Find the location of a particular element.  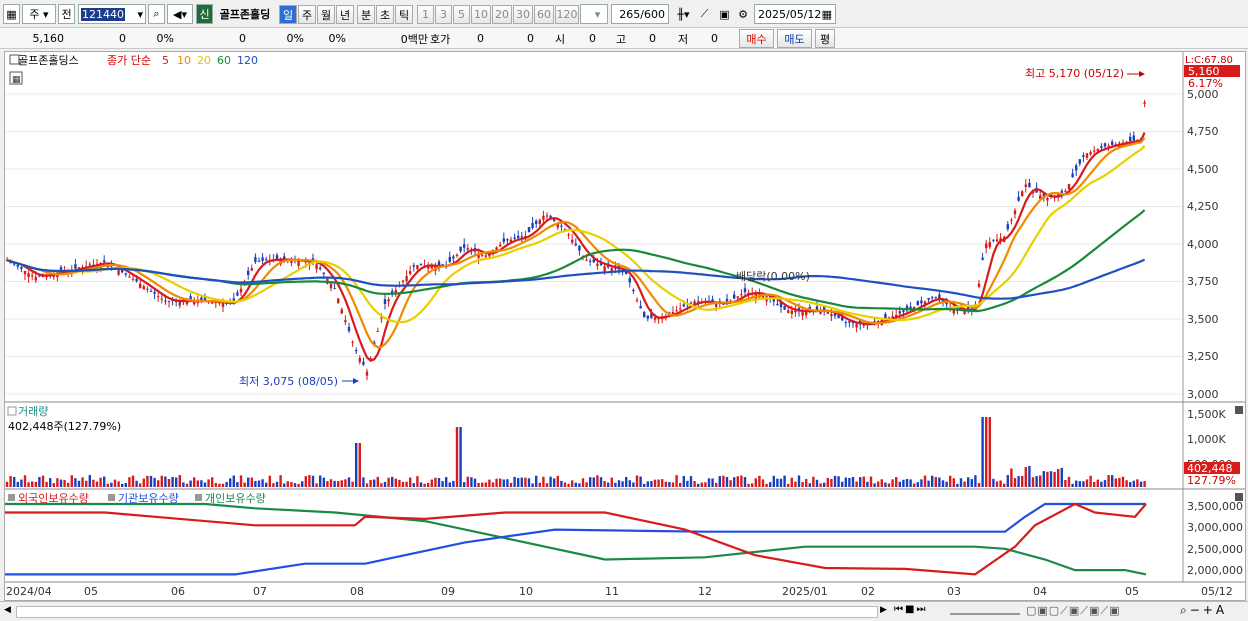

period-year-button: 년 is located at coordinates (345, 14).